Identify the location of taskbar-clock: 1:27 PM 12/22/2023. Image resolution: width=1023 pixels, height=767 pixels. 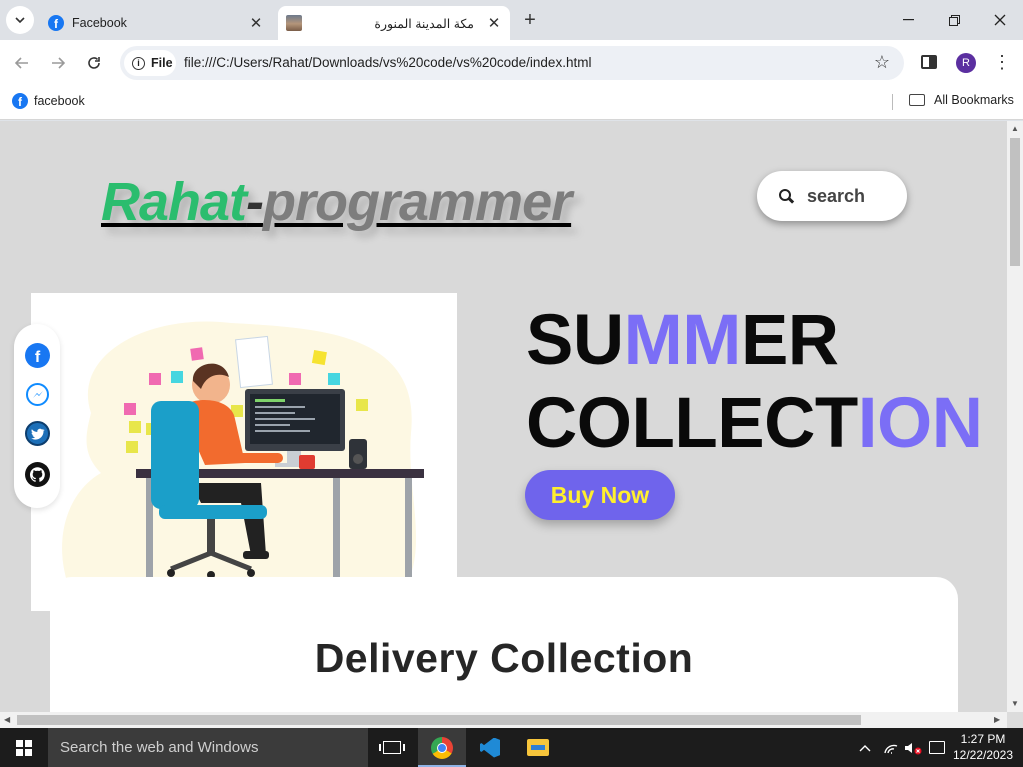
(983, 747).